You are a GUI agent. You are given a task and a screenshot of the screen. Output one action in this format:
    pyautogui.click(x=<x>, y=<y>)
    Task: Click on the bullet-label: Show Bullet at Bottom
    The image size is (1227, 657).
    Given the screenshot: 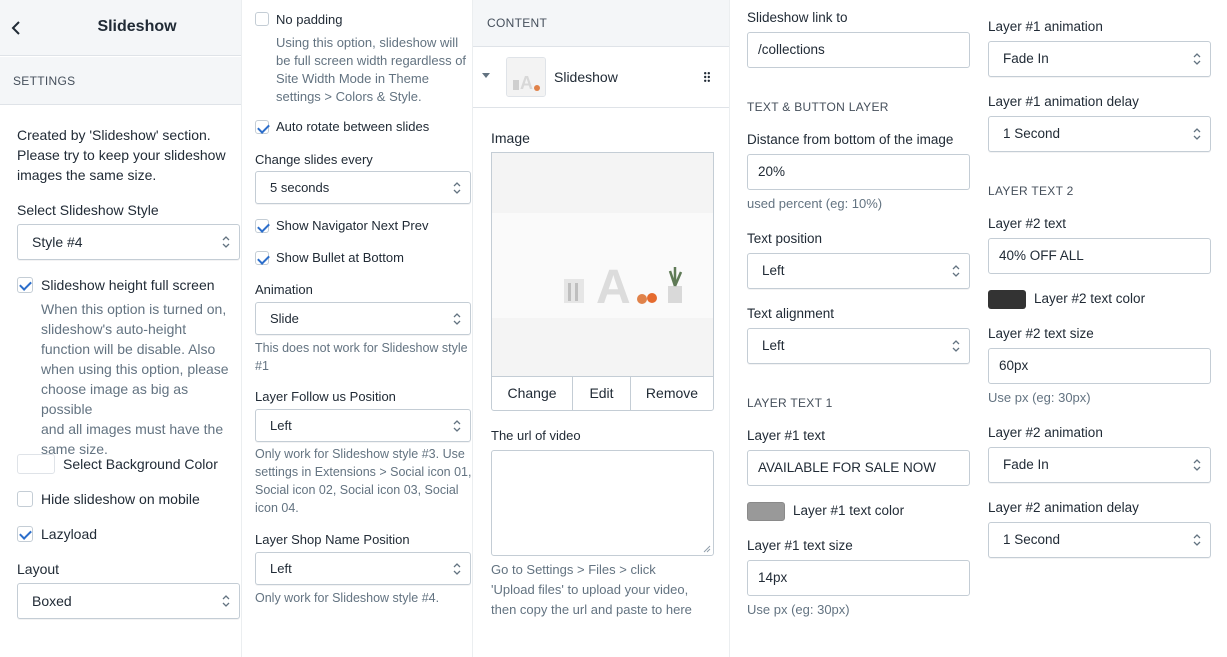 What is the action you would take?
    pyautogui.click(x=340, y=257)
    